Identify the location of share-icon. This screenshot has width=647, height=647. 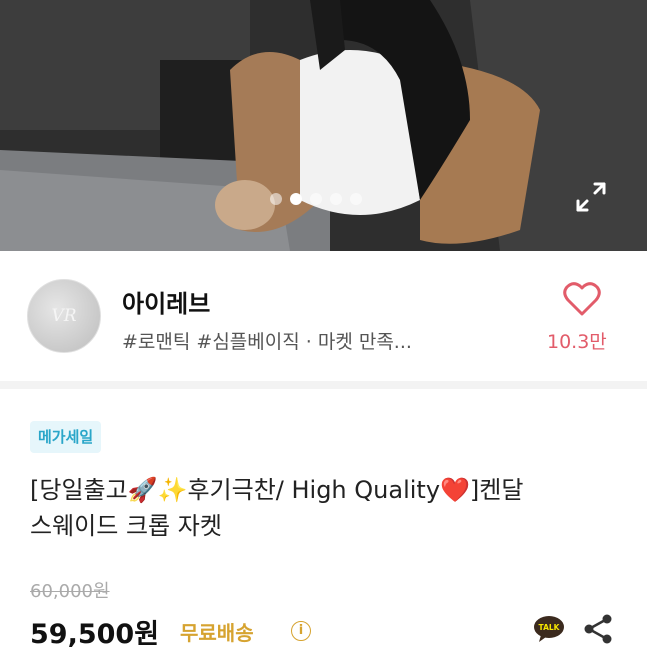
(598, 629).